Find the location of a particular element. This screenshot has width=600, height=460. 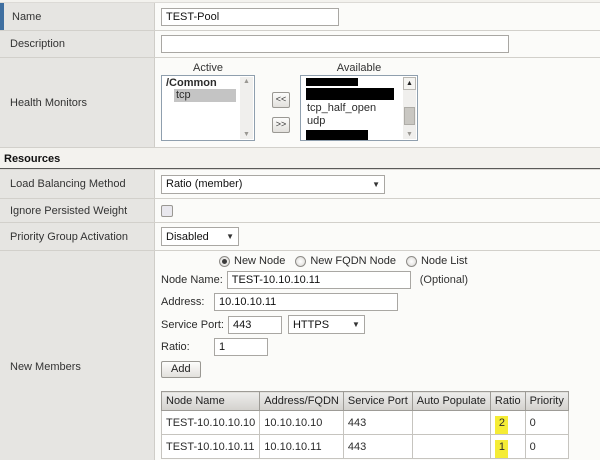

col-header-node-name: Node Name is located at coordinates (210, 401).